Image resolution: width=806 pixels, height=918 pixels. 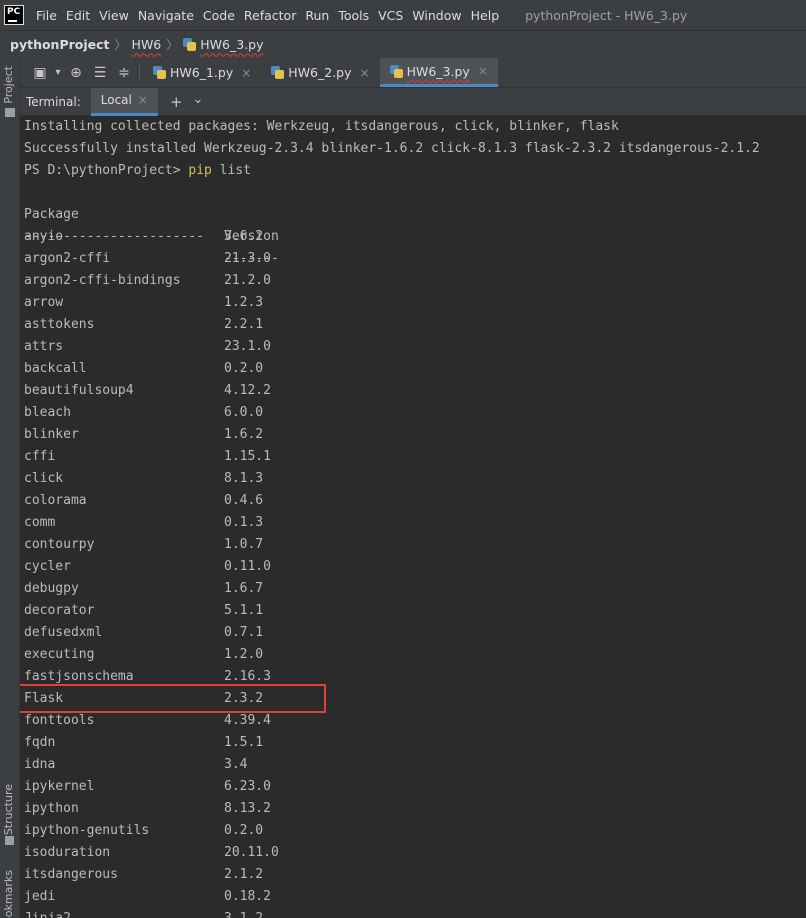 What do you see at coordinates (353, 15) in the screenshot?
I see `menu-tools: Tools` at bounding box center [353, 15].